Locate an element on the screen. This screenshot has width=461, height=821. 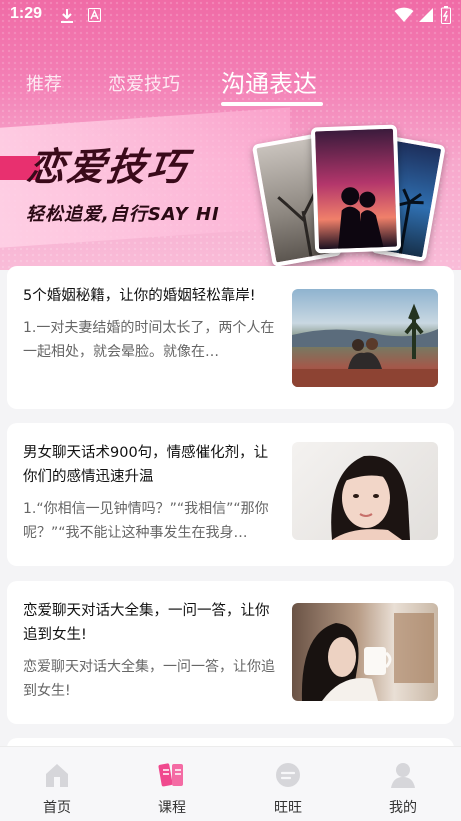
banner-title: 恋爱技巧 is located at coordinates (107, 167).